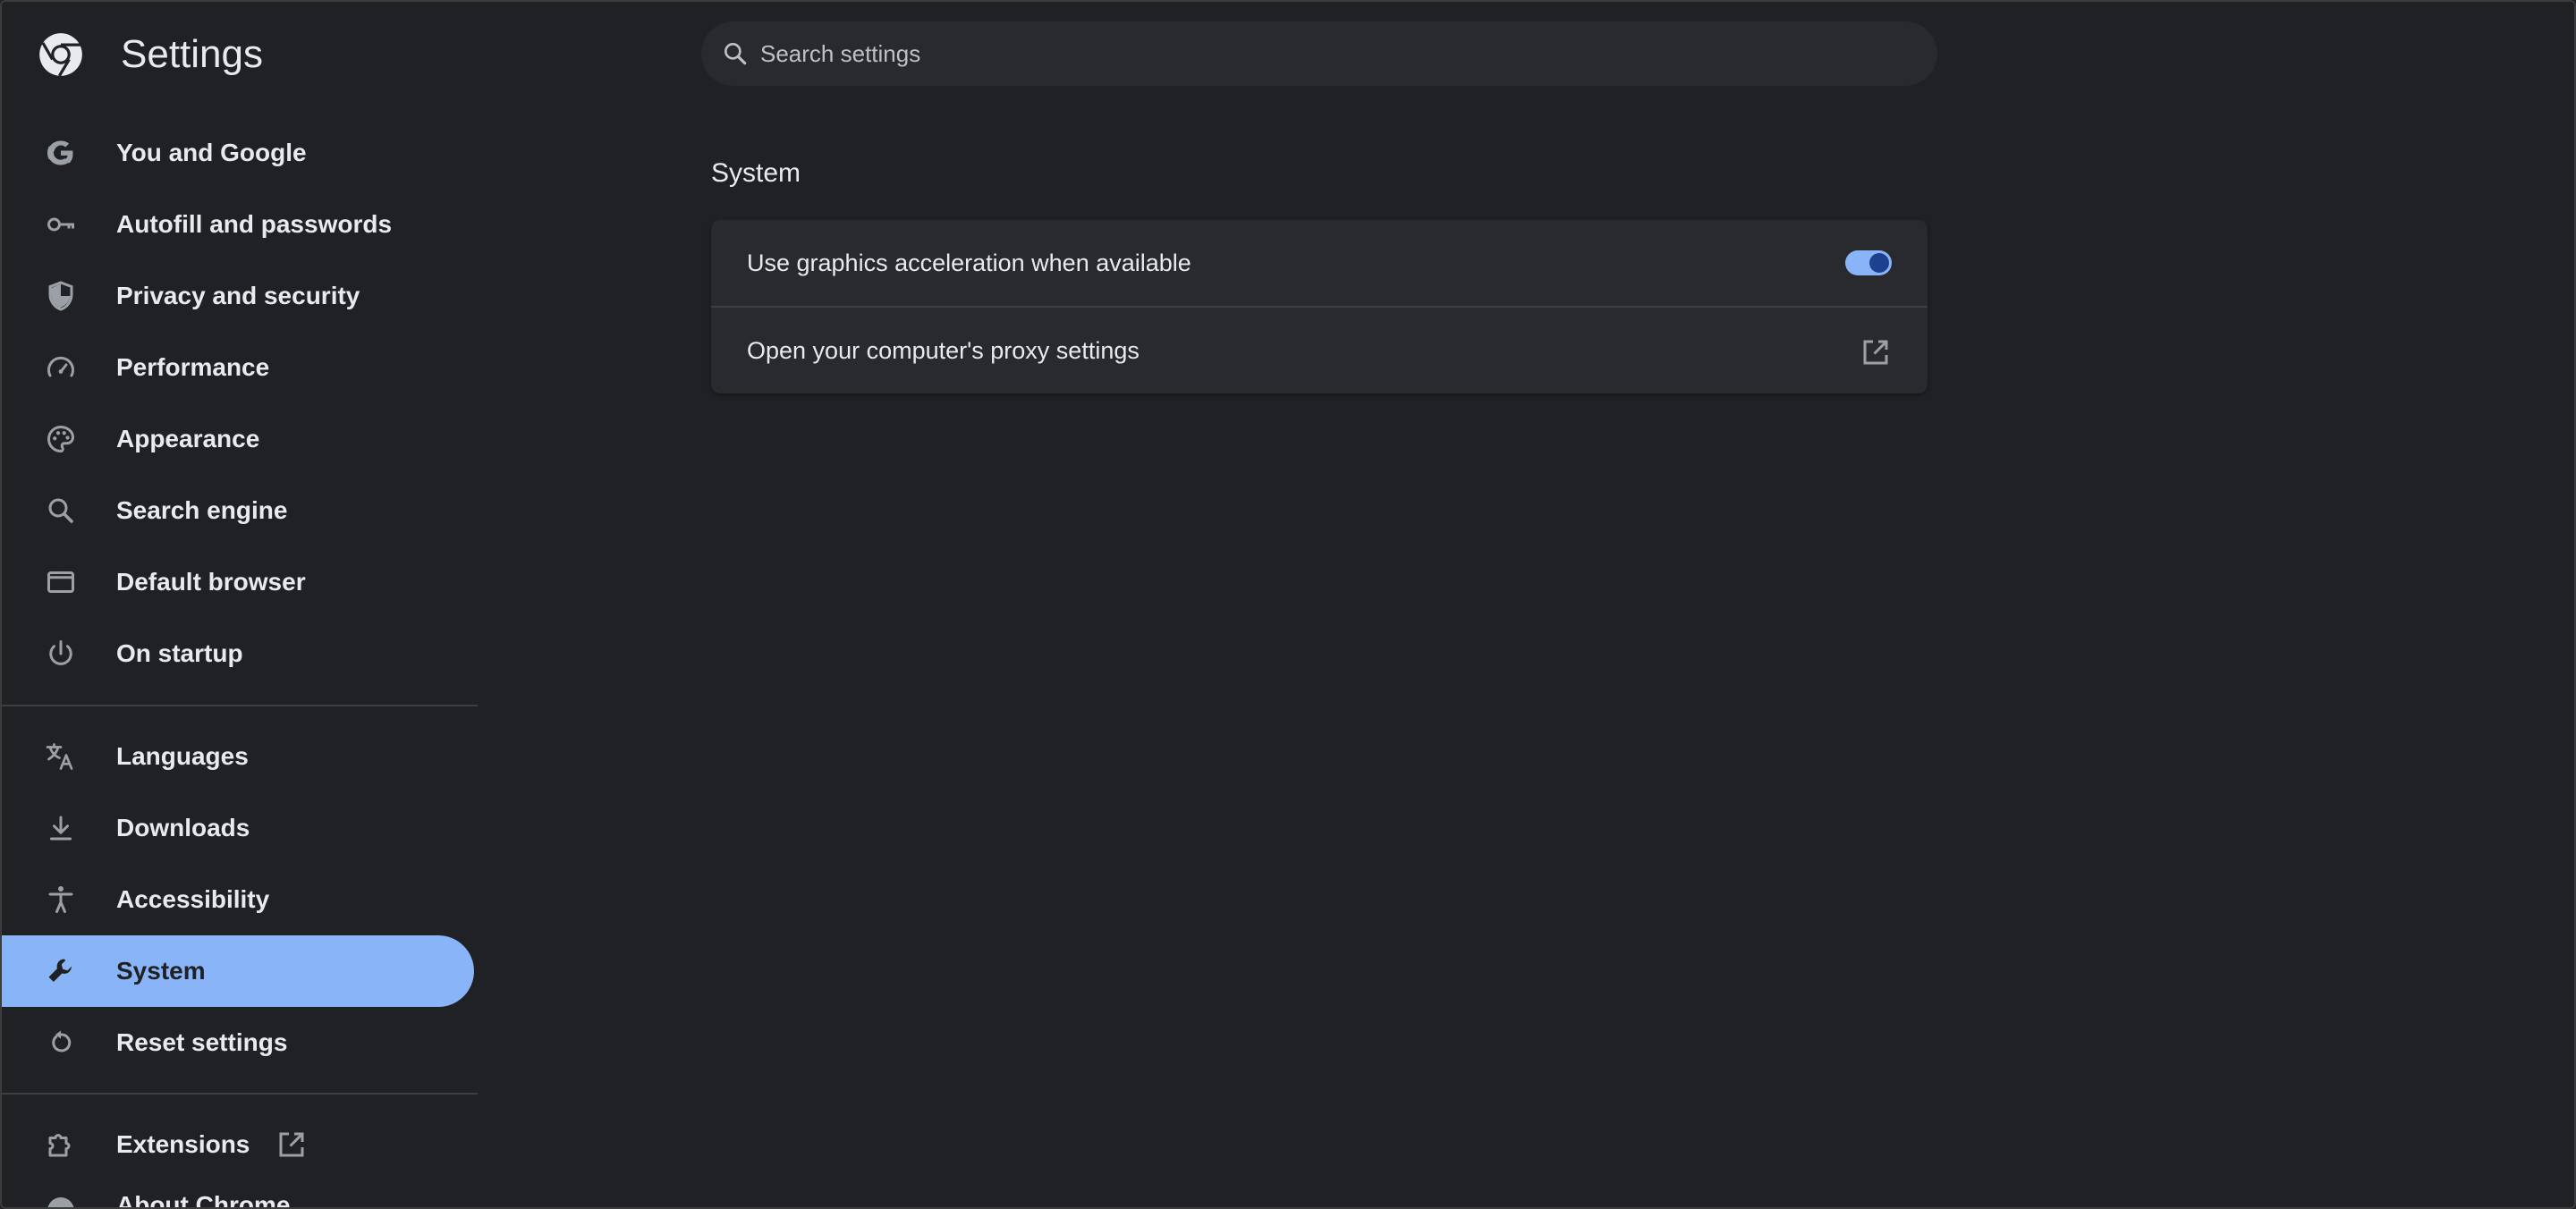 The height and width of the screenshot is (1209, 2576). I want to click on chrome-logo-icon, so click(60, 55).